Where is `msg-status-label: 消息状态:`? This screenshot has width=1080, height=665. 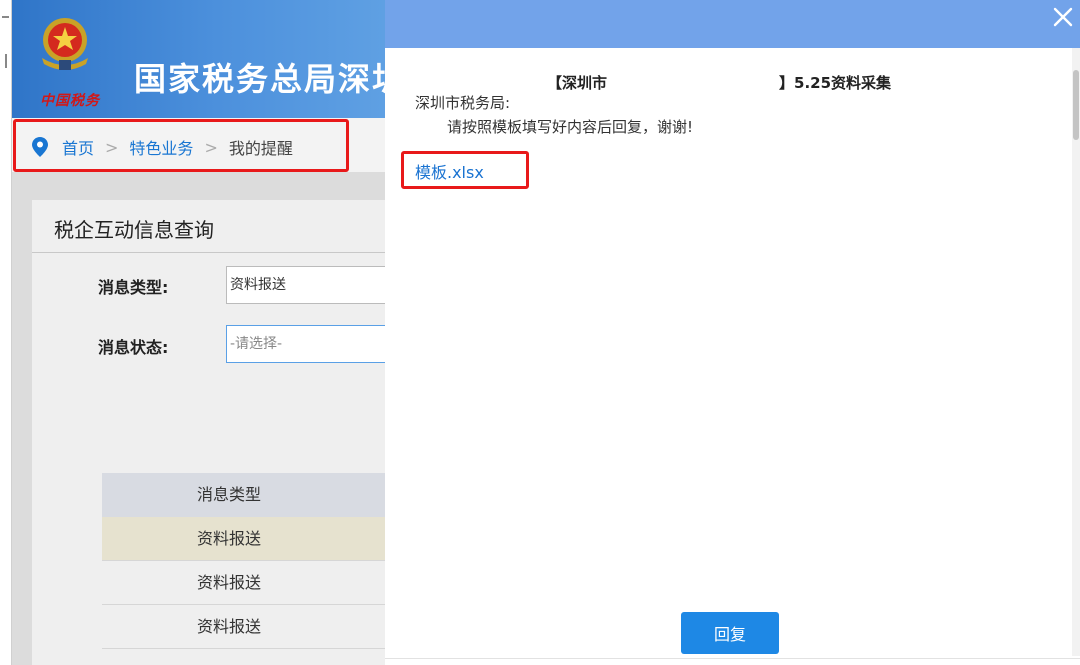
msg-status-label: 消息状态: is located at coordinates (133, 347).